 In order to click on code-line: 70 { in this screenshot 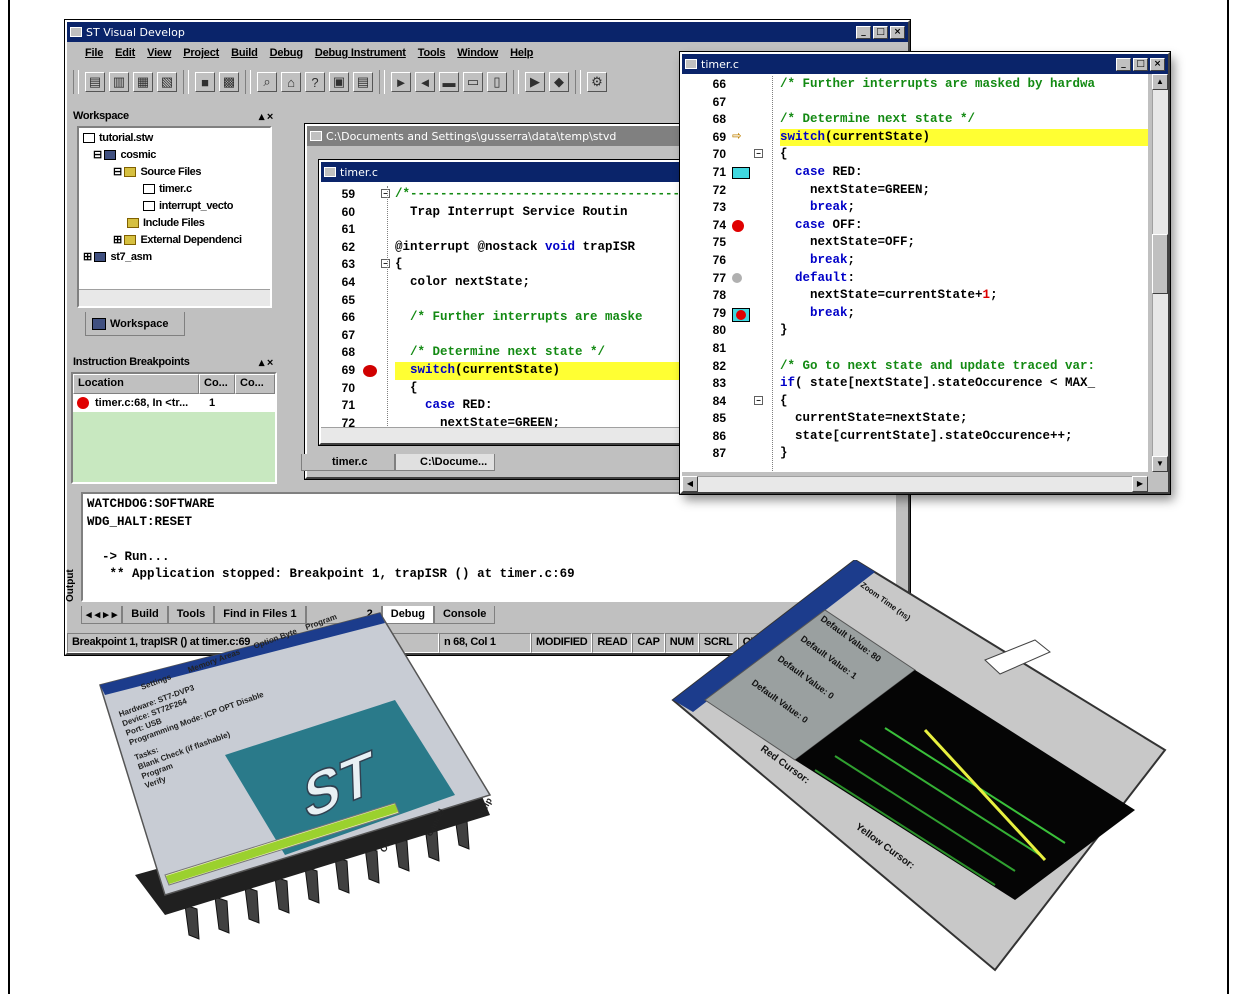, I will do `click(524, 389)`.